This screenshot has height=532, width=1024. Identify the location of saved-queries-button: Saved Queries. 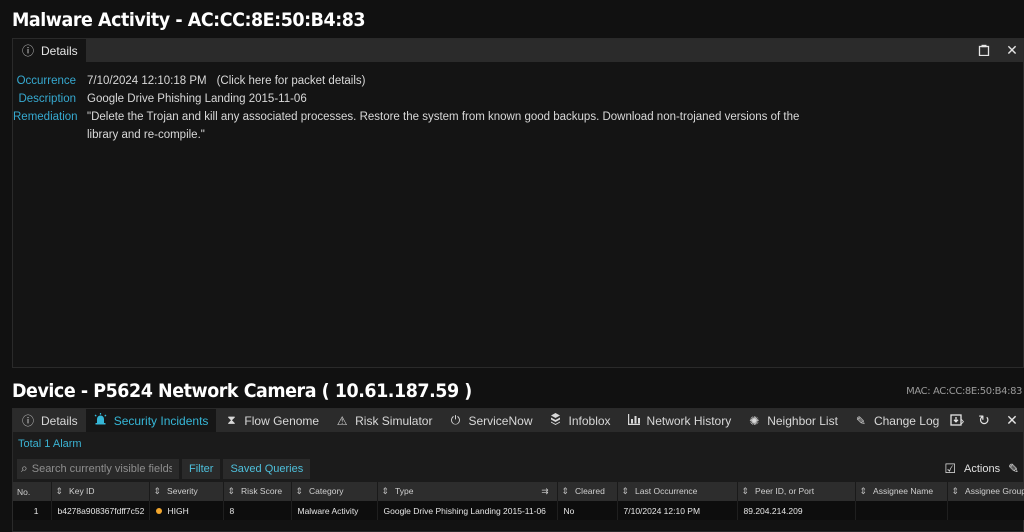
(267, 468).